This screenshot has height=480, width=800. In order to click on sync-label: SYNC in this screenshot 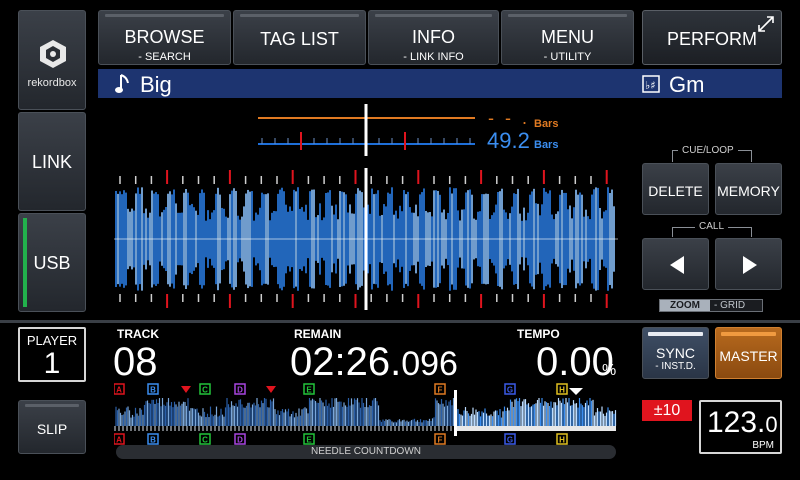, I will do `click(675, 353)`.